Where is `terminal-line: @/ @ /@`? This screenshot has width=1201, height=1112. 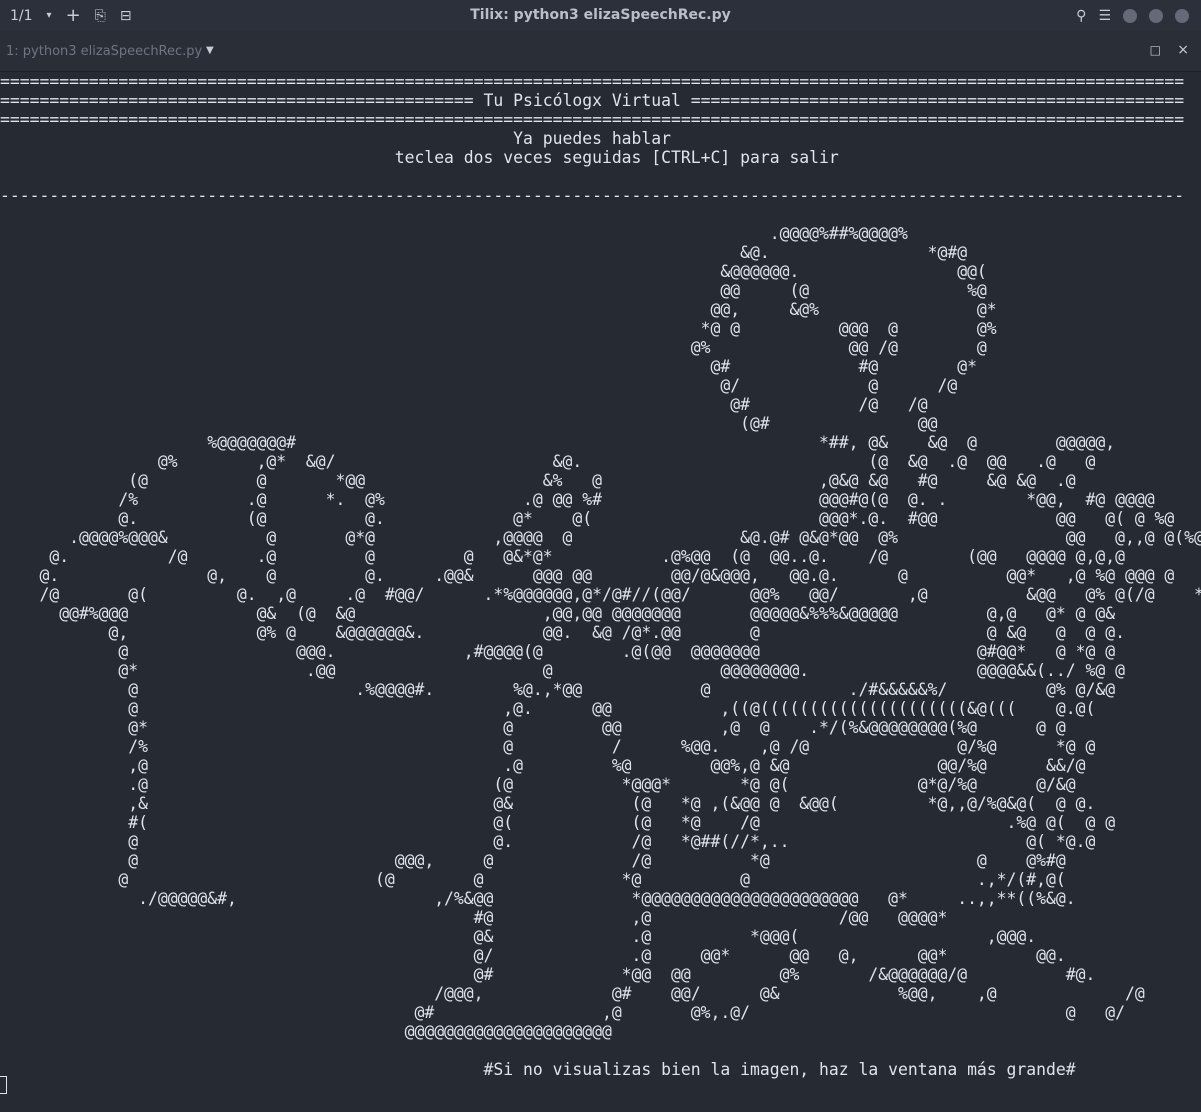
terminal-line: @/ @ /@ is located at coordinates (479, 385).